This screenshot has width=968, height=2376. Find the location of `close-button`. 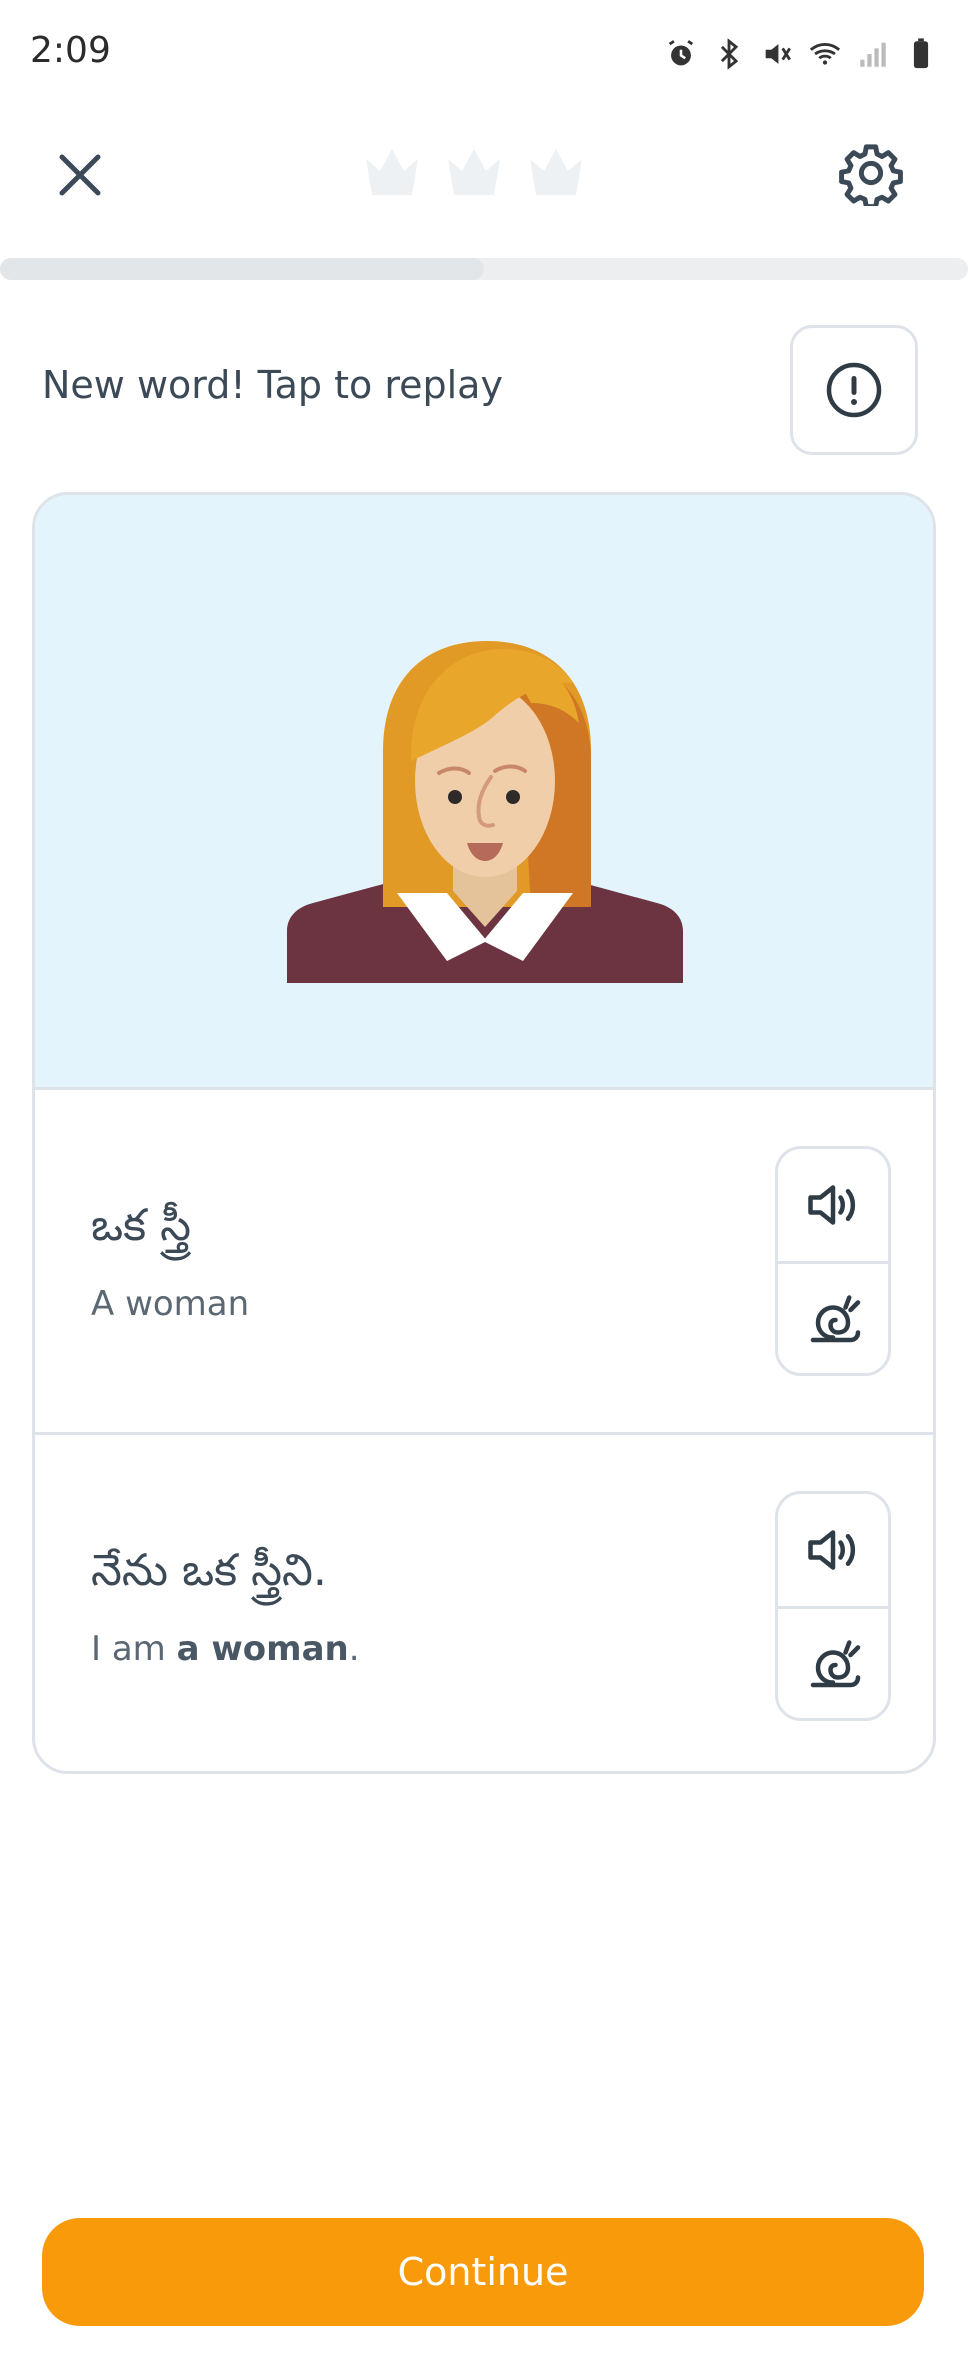

close-button is located at coordinates (80, 175).